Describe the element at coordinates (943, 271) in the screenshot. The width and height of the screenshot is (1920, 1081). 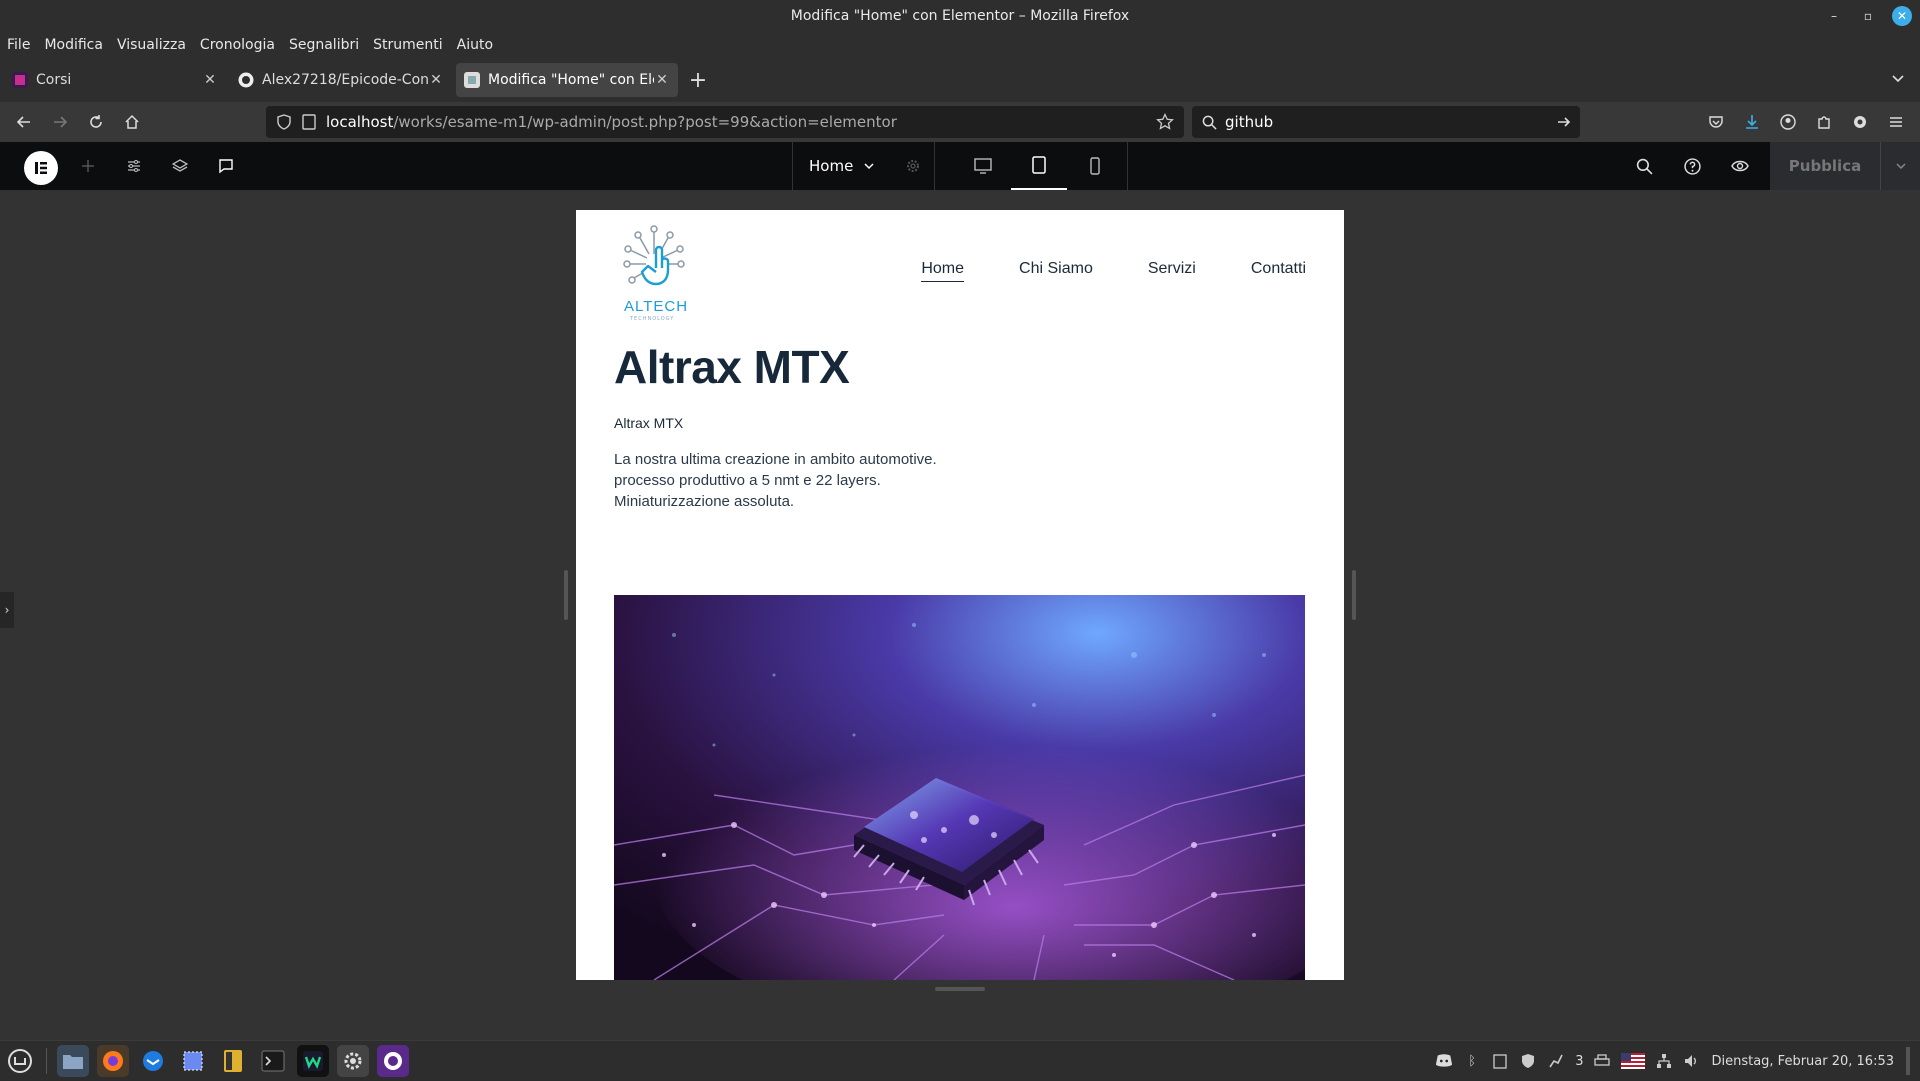
I see `nav-home: Home` at that location.